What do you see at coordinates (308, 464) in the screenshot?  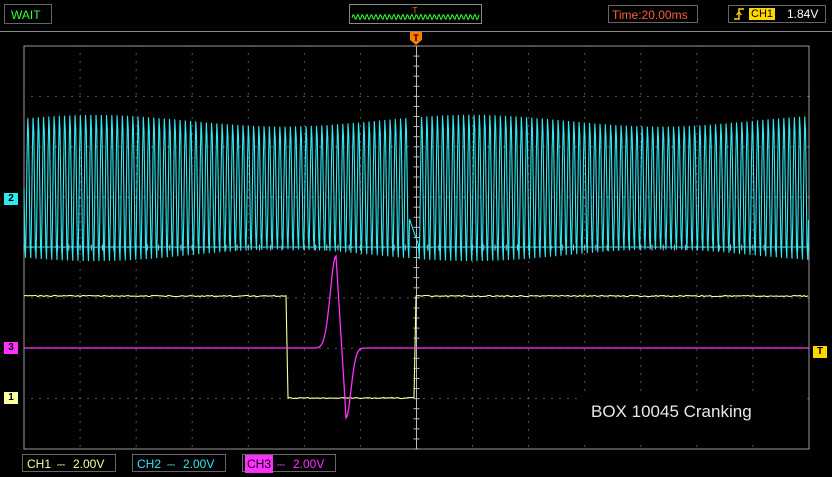 I see `ch3-volts-div: 2.00V` at bounding box center [308, 464].